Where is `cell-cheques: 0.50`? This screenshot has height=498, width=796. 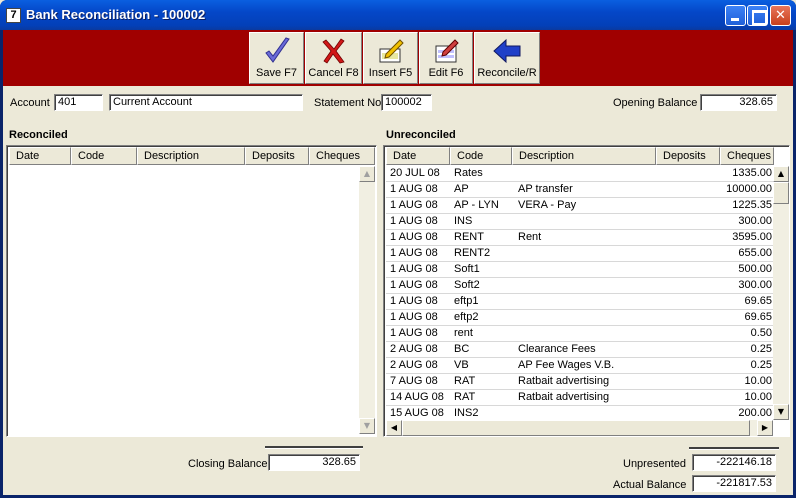
cell-cheques: 0.50 is located at coordinates (761, 333).